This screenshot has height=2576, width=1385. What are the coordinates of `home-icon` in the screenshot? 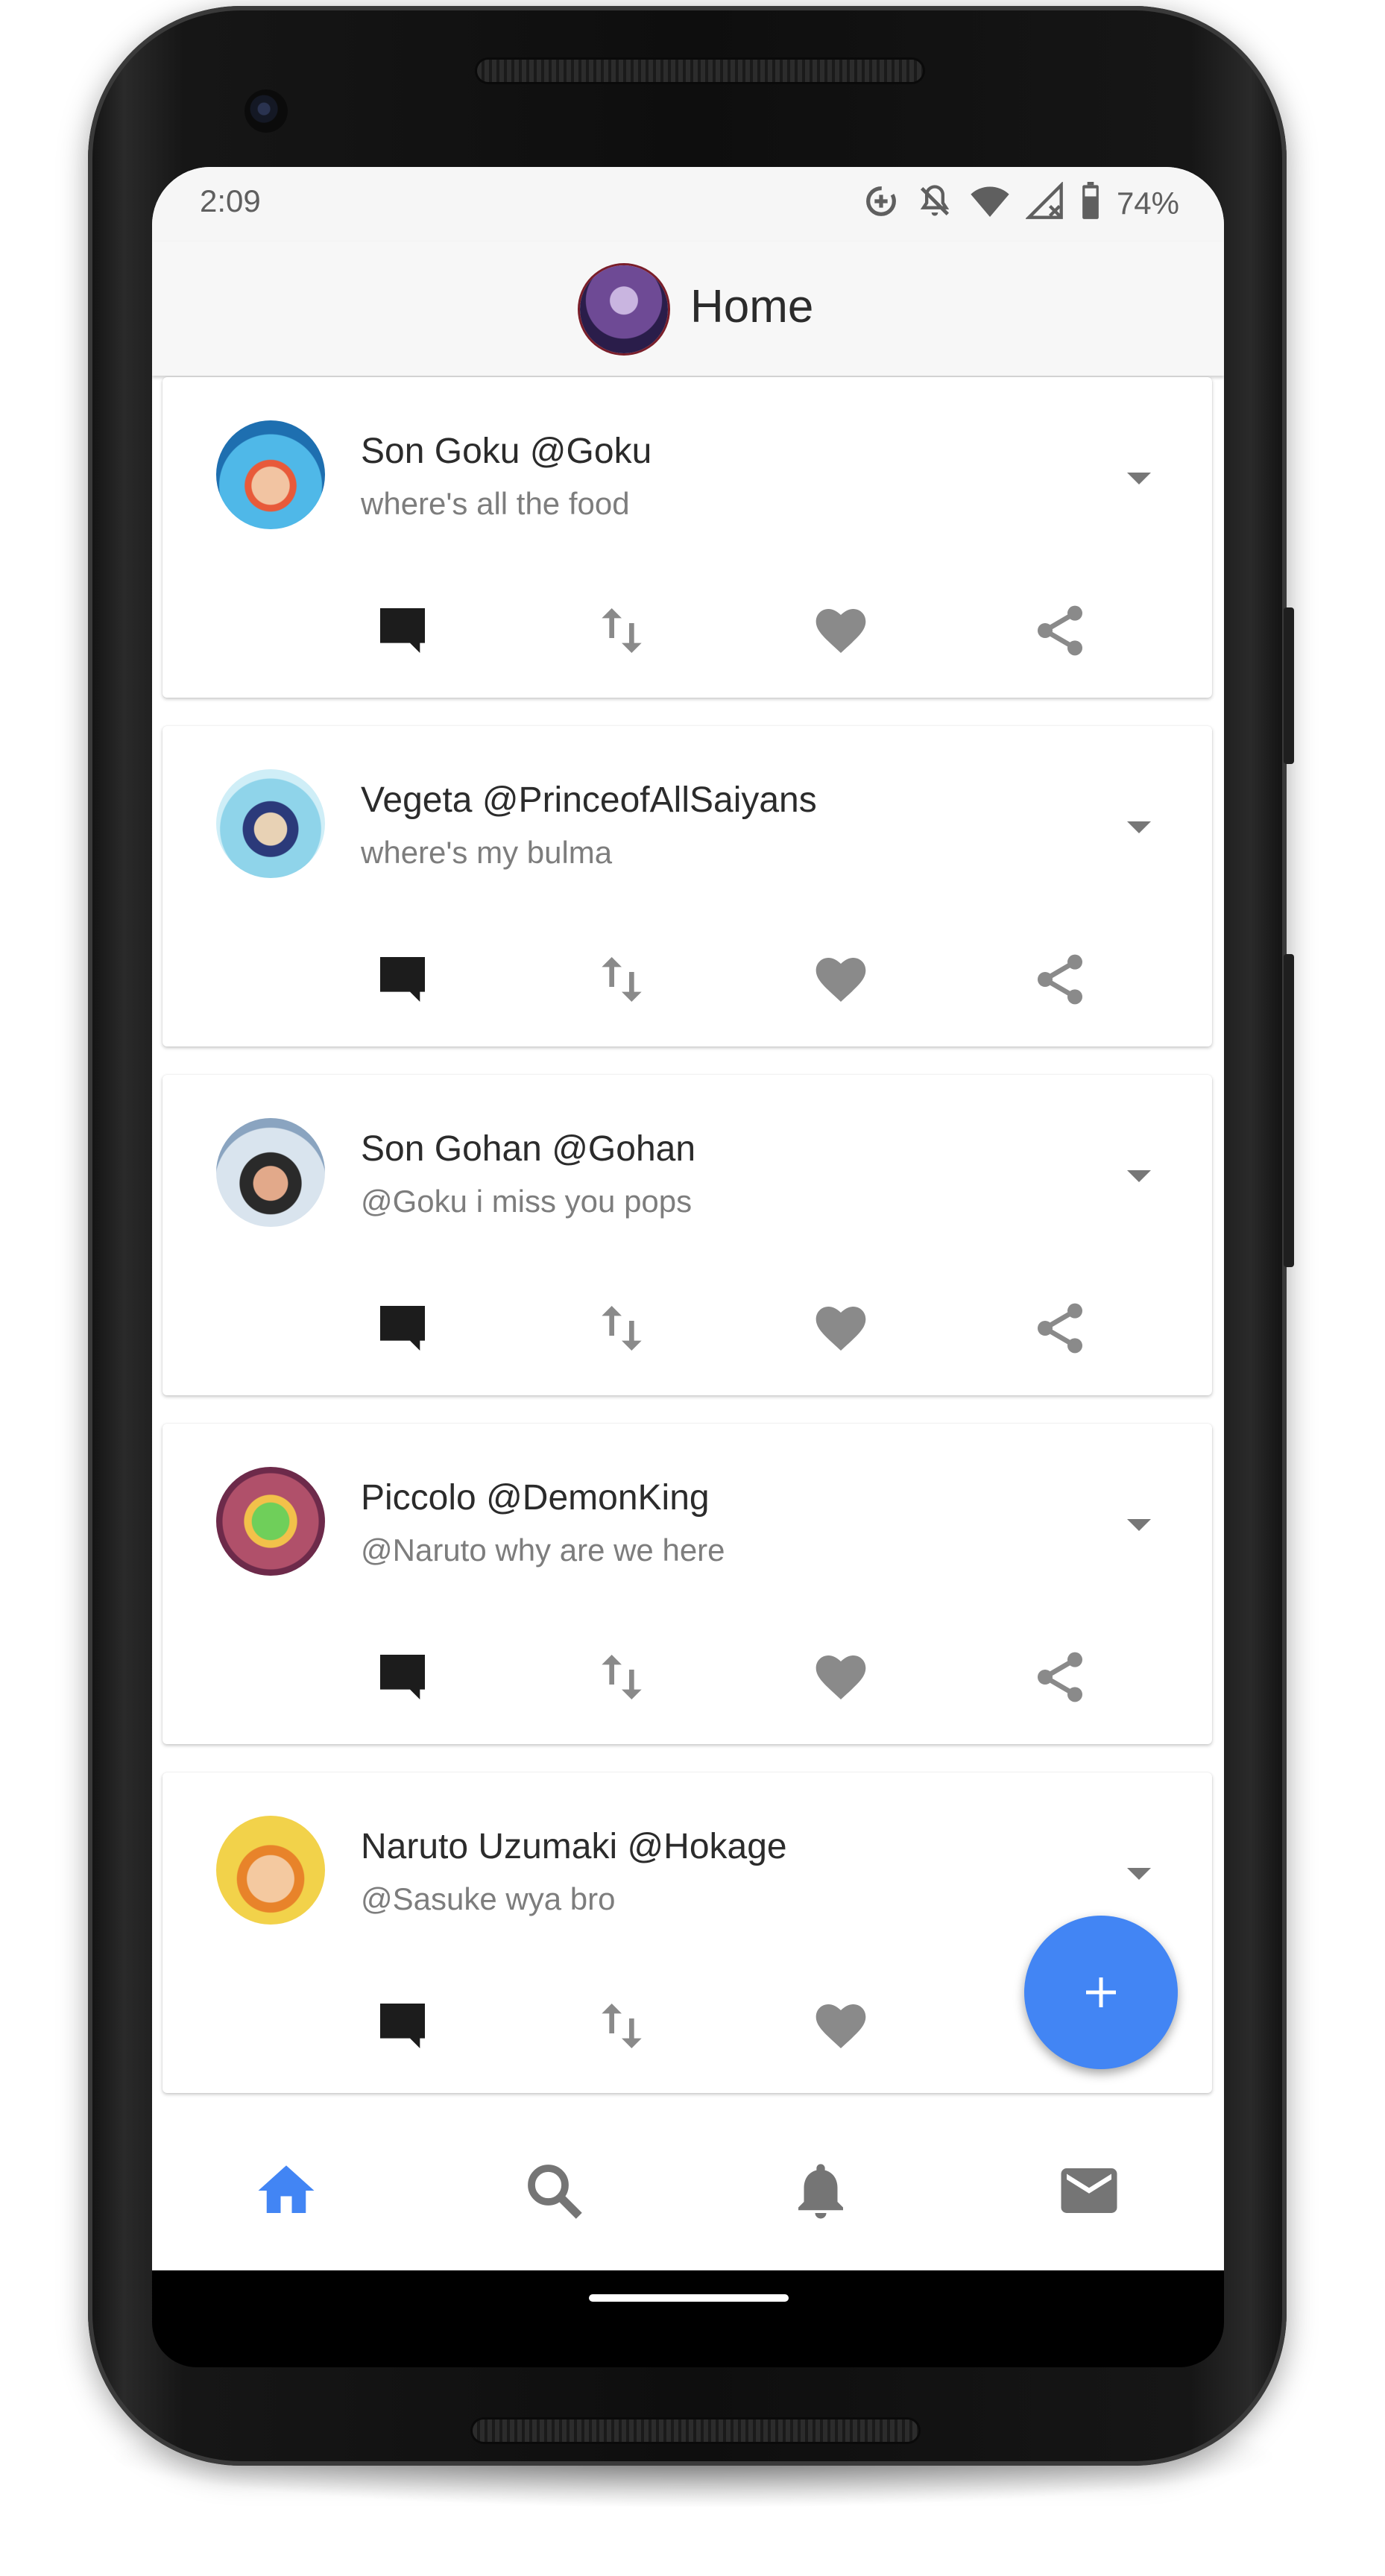 It's located at (286, 2190).